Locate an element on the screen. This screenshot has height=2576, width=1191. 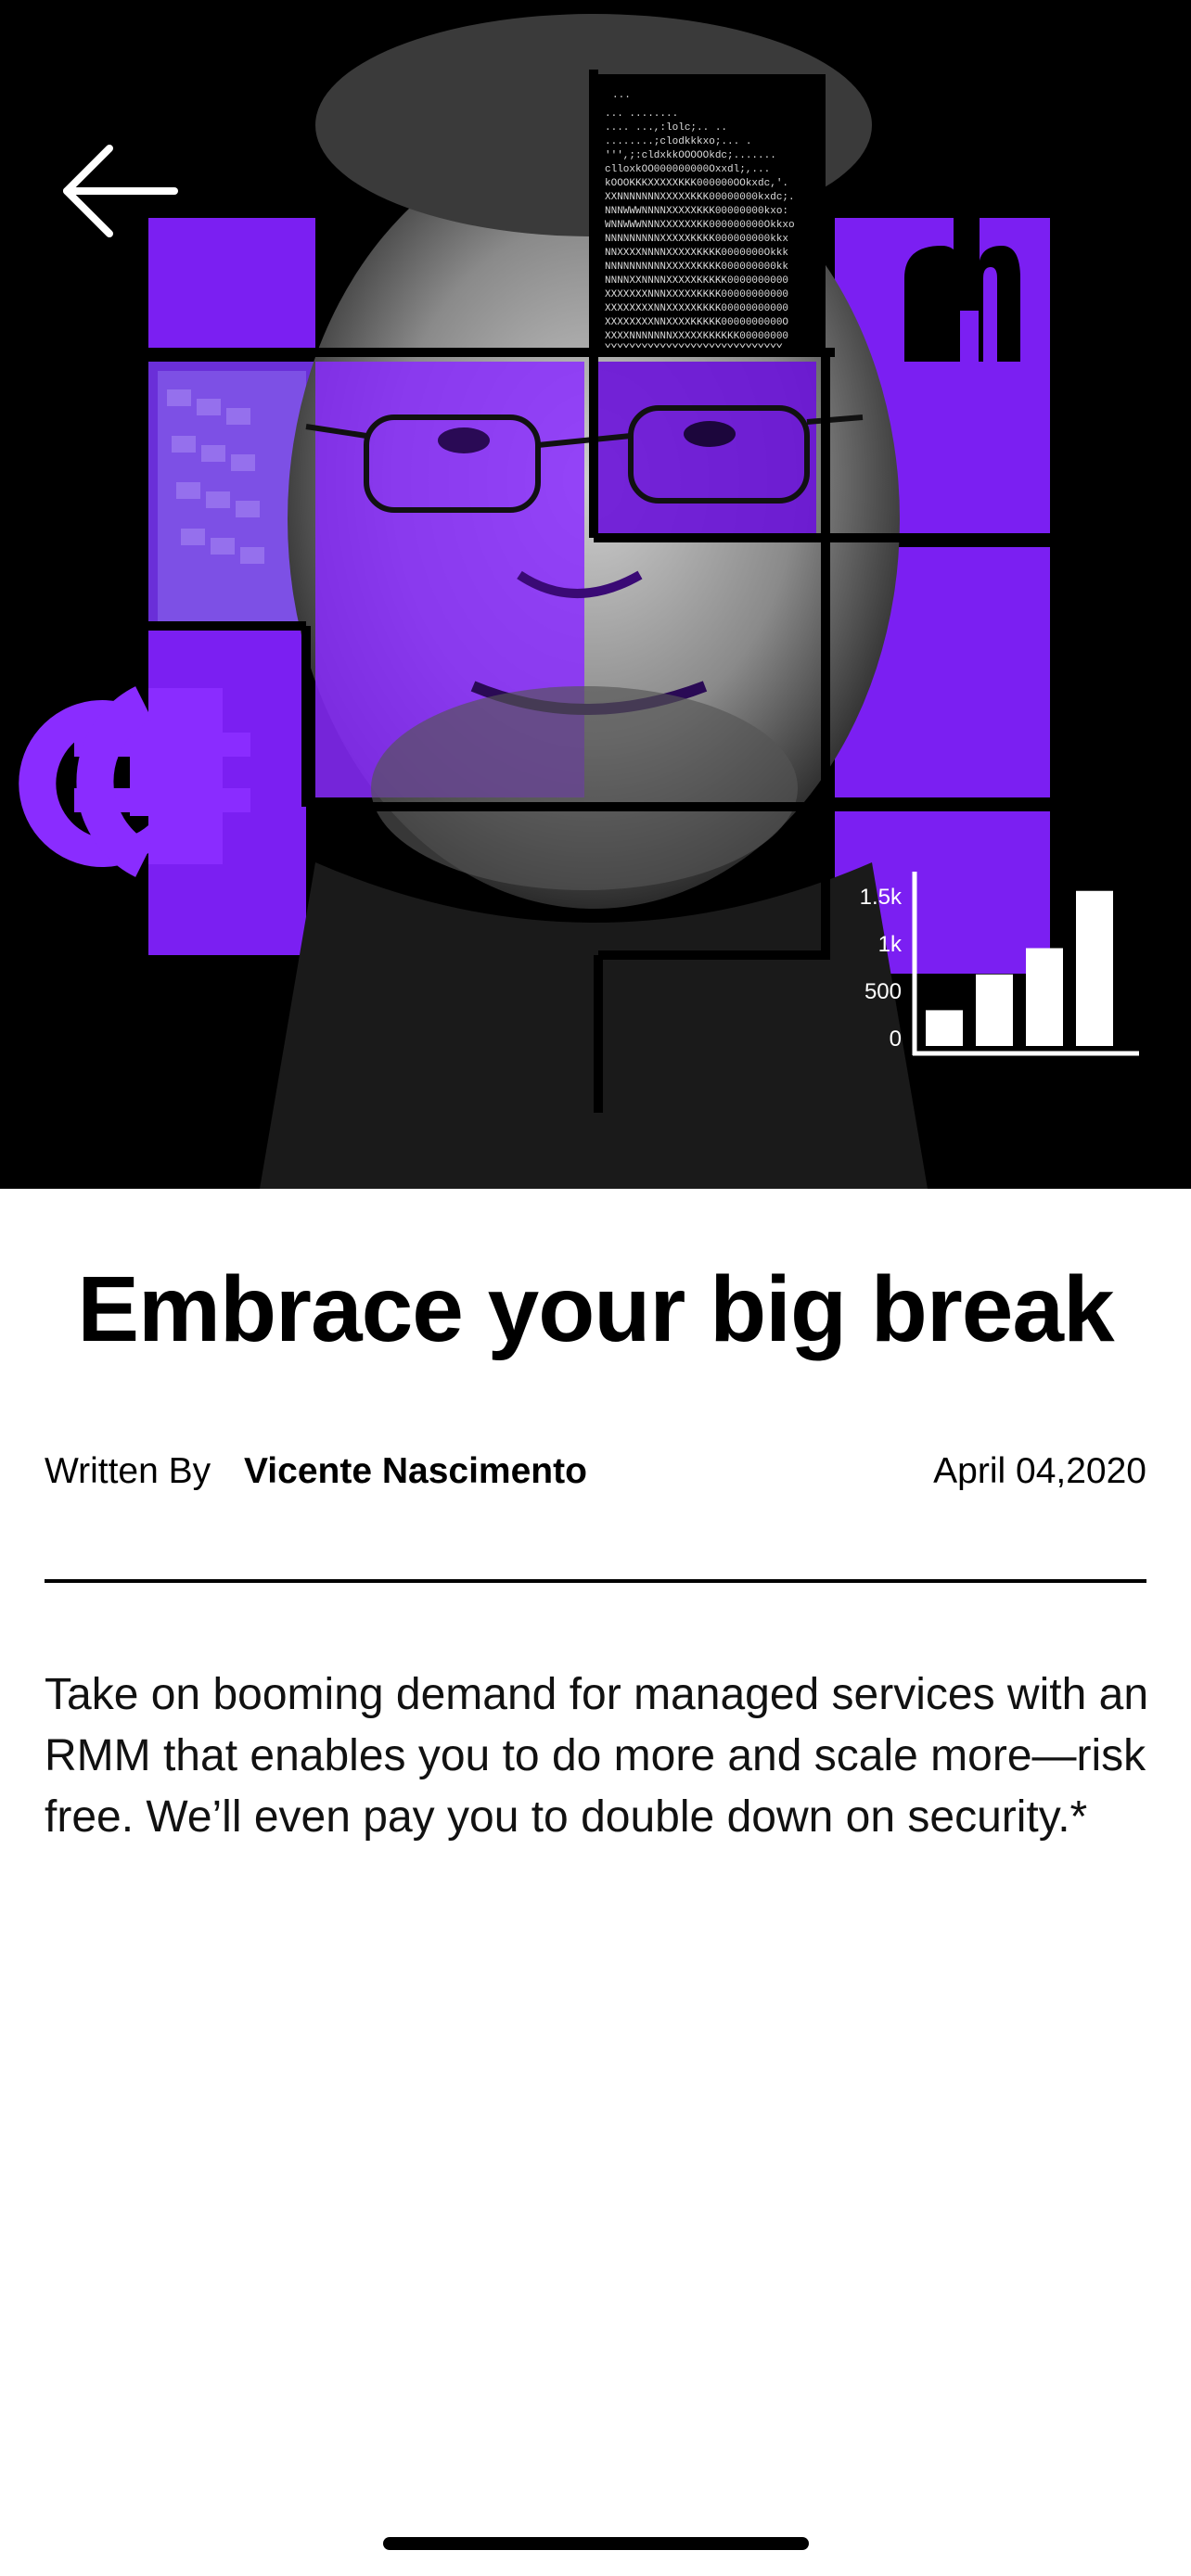
home-indicator is located at coordinates (596, 2543).